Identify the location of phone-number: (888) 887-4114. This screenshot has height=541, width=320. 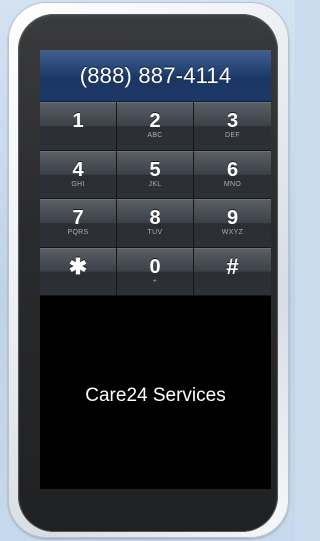
(155, 75).